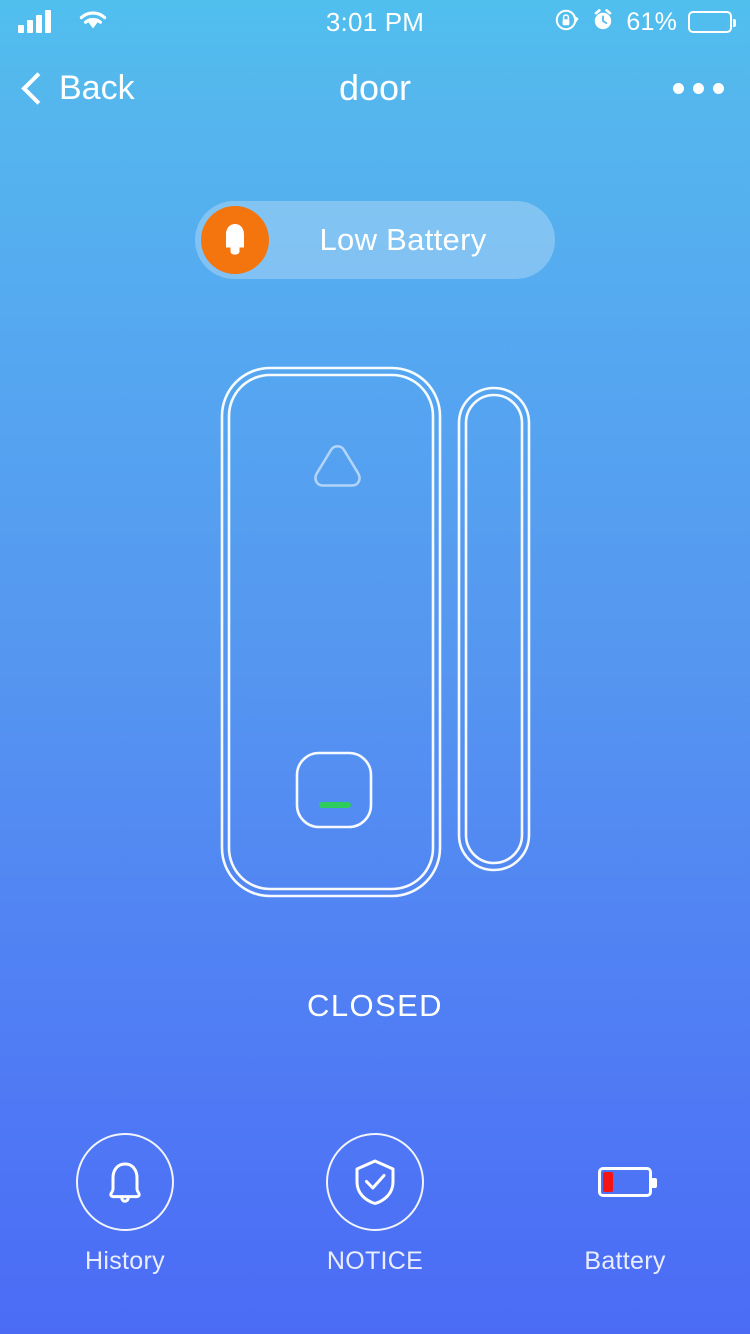 The height and width of the screenshot is (1334, 750). I want to click on rotation-lock-icon, so click(567, 22).